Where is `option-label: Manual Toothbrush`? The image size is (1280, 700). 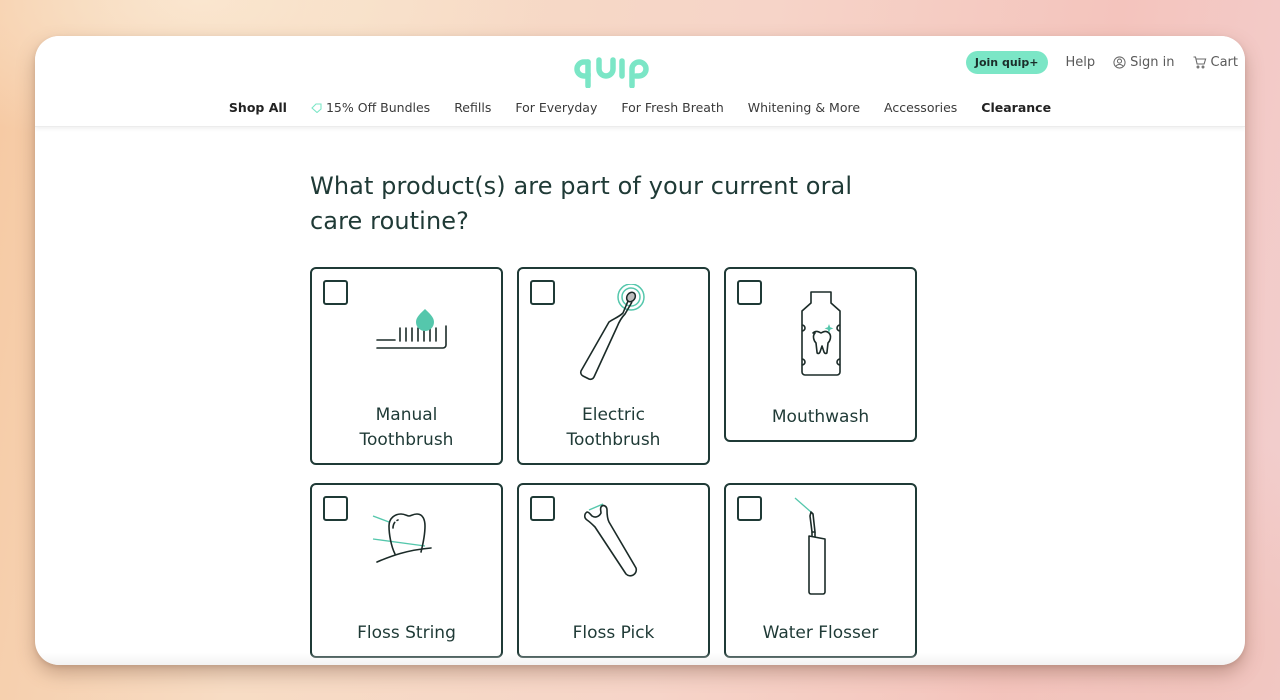
option-label: Manual Toothbrush is located at coordinates (406, 427).